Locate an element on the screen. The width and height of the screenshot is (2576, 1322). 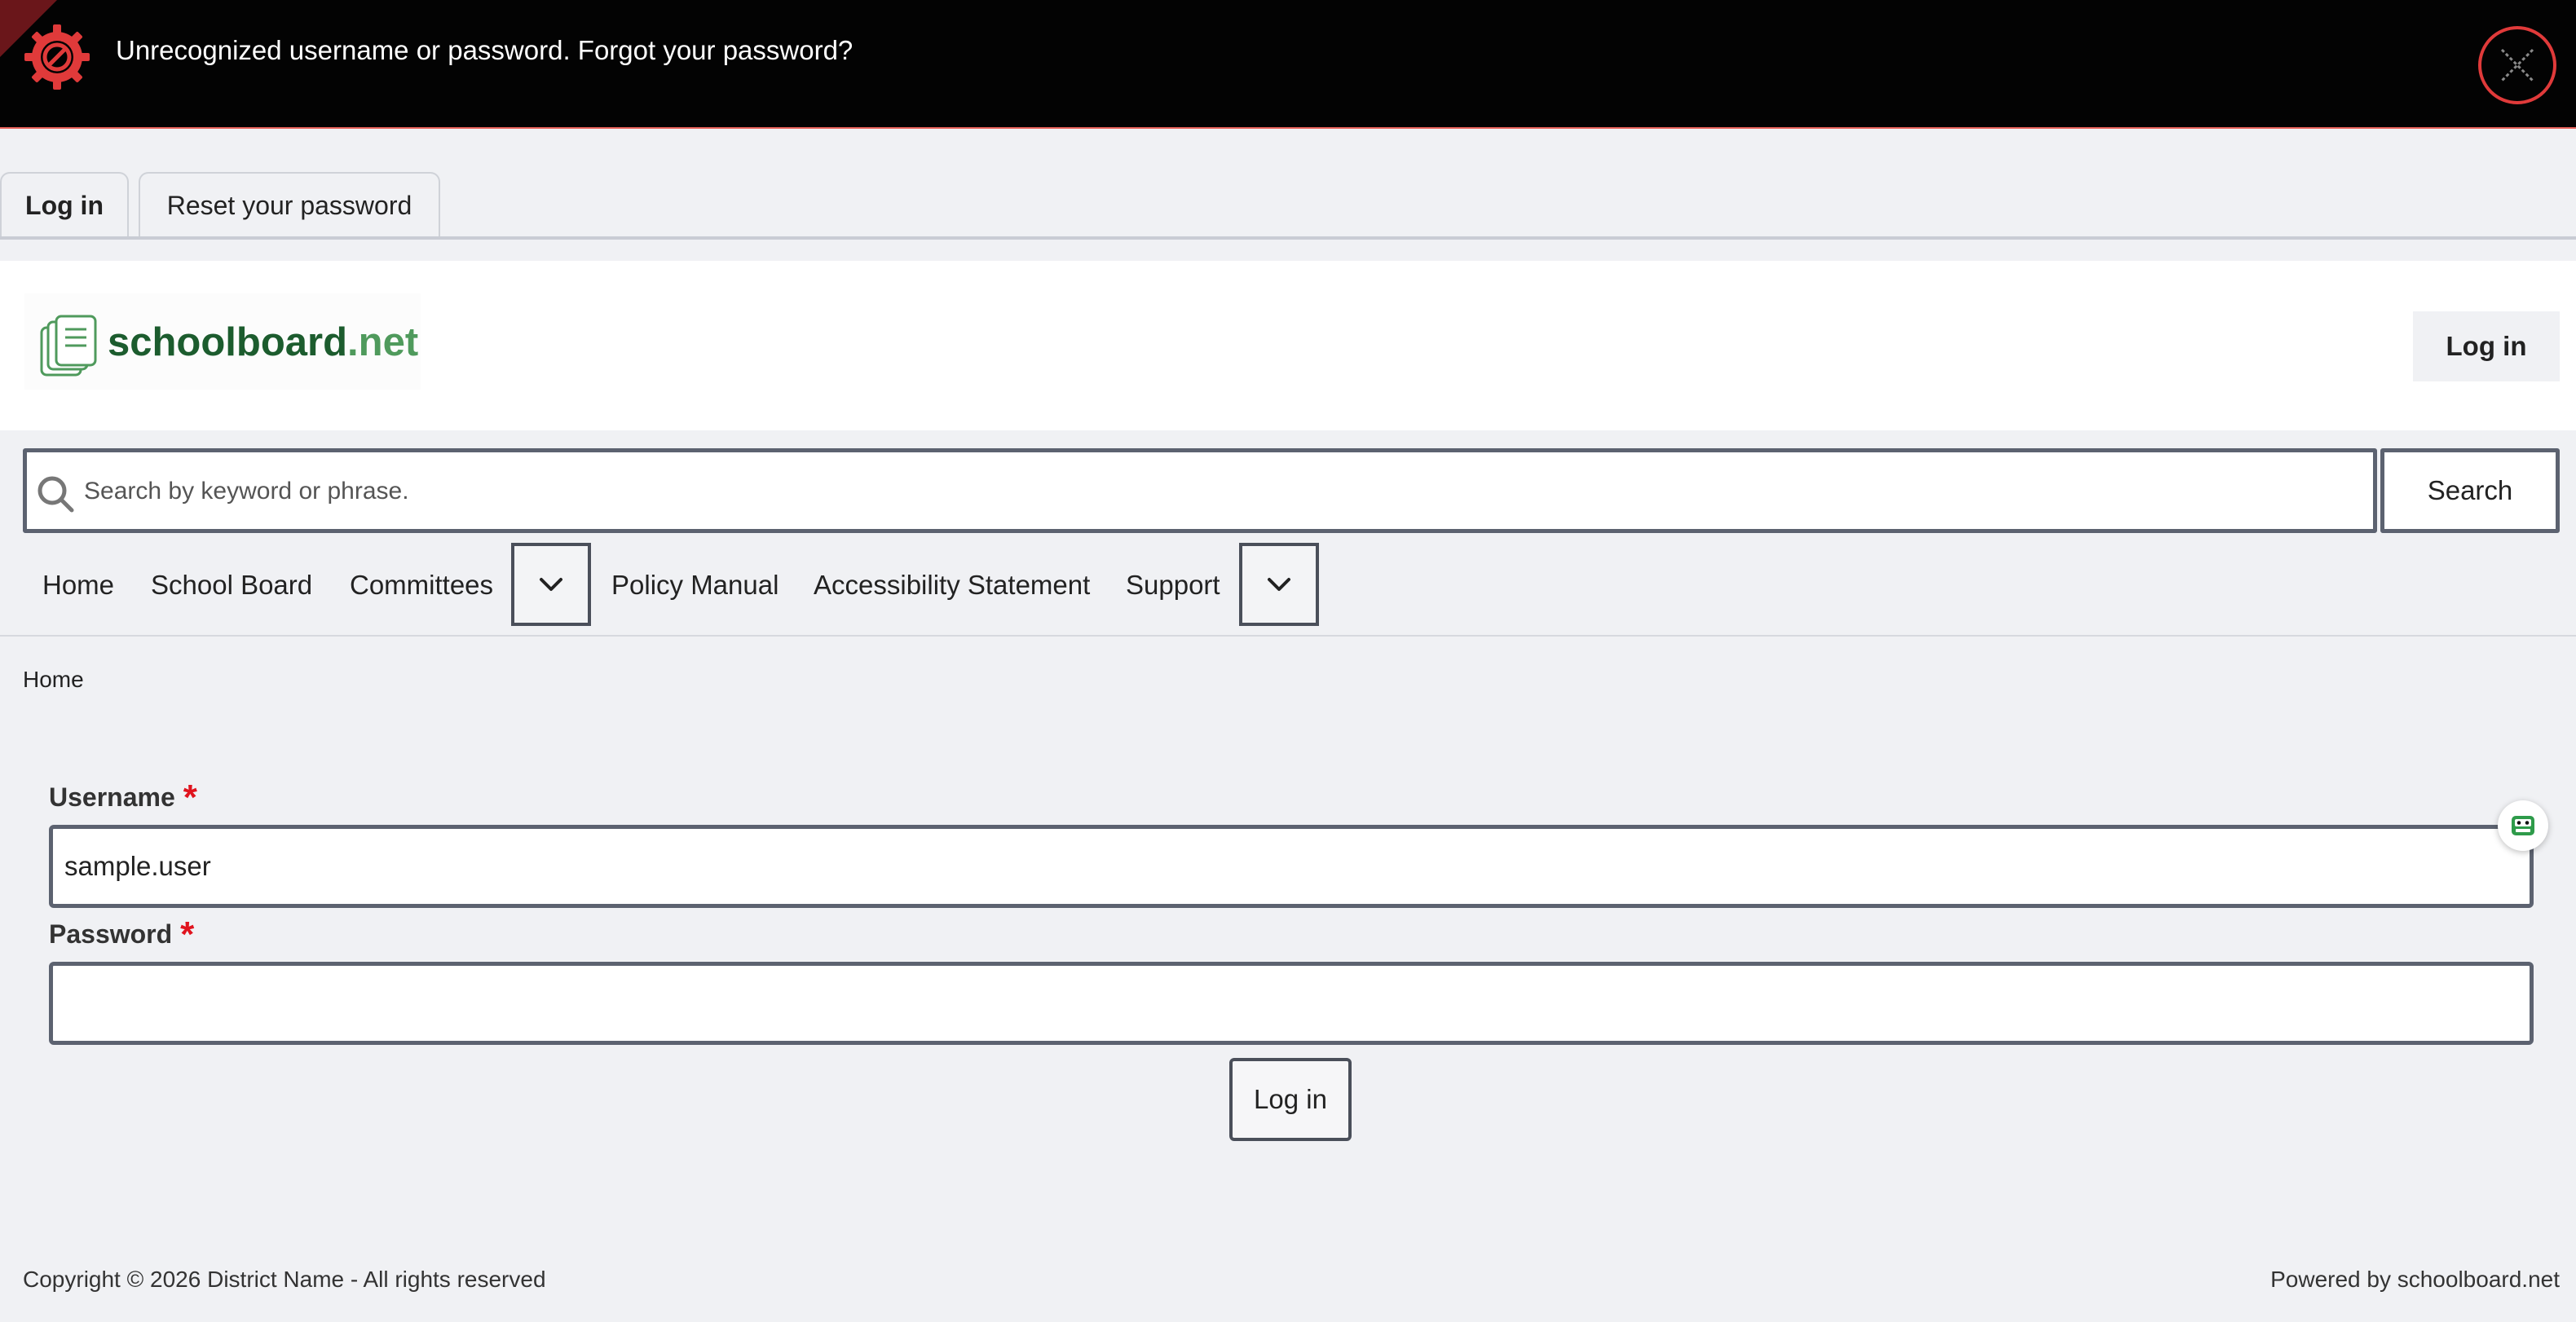
search-icon is located at coordinates (55, 494).